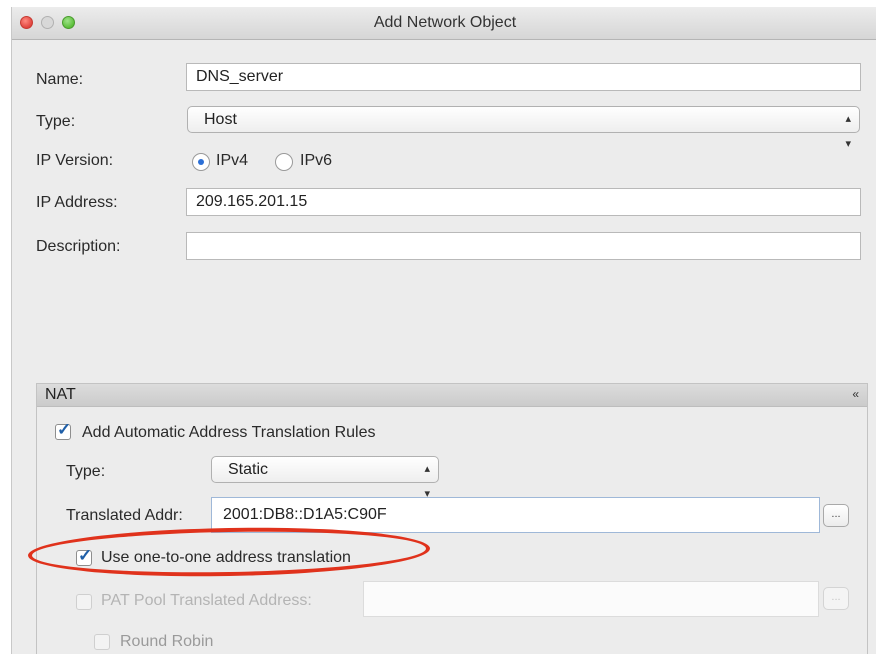  I want to click on ip-address-label: IP Address:, so click(77, 202).